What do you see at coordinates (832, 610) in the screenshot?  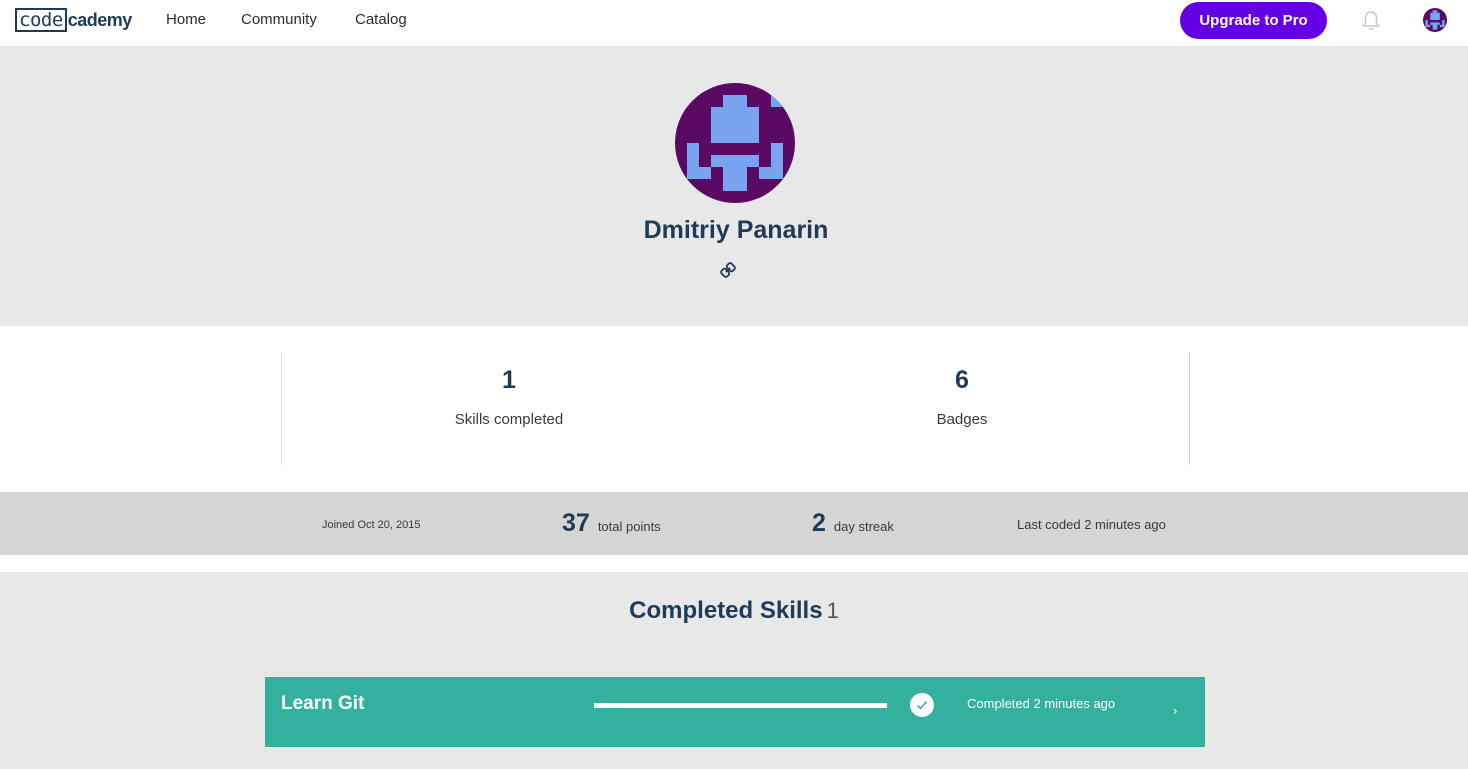 I see `completed-skills-count: 1` at bounding box center [832, 610].